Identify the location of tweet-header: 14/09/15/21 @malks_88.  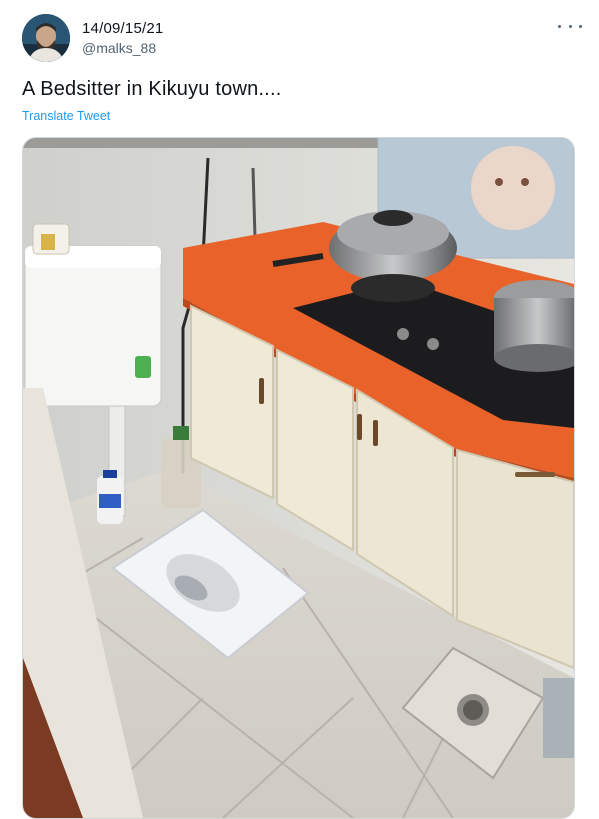
(302, 40).